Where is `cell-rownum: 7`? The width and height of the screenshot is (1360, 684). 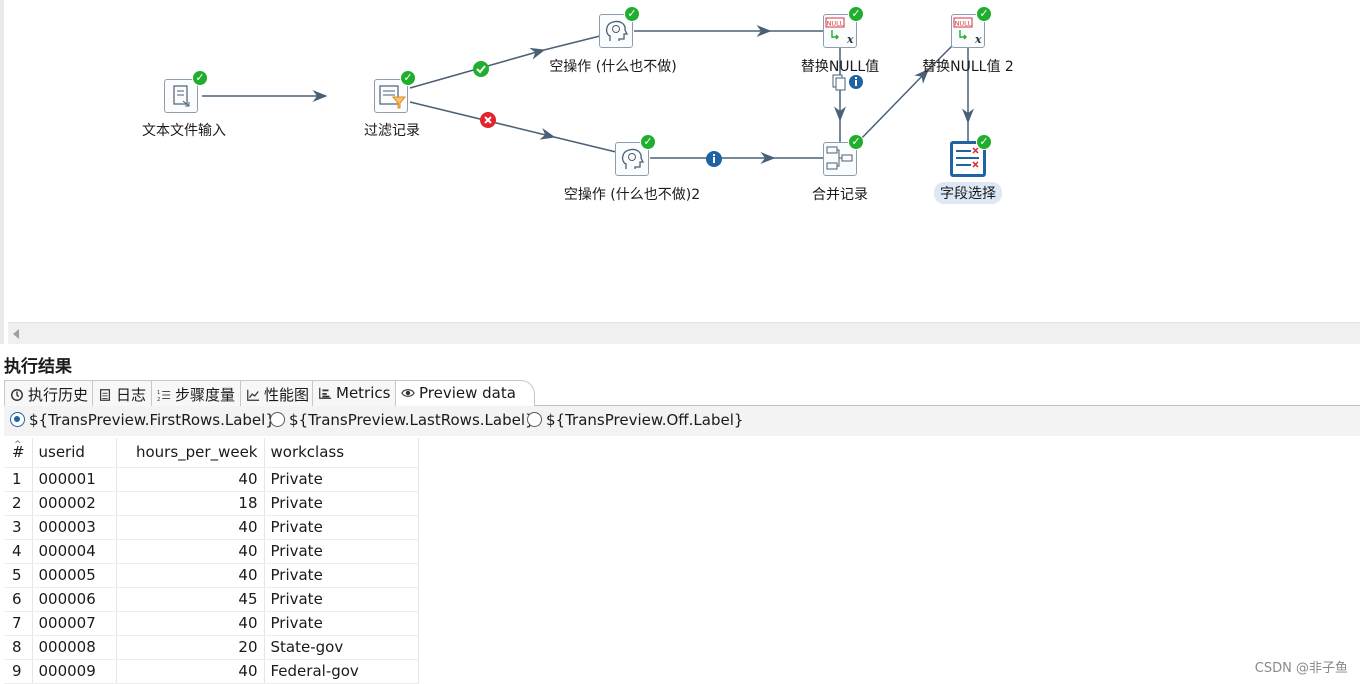
cell-rownum: 7 is located at coordinates (18, 623).